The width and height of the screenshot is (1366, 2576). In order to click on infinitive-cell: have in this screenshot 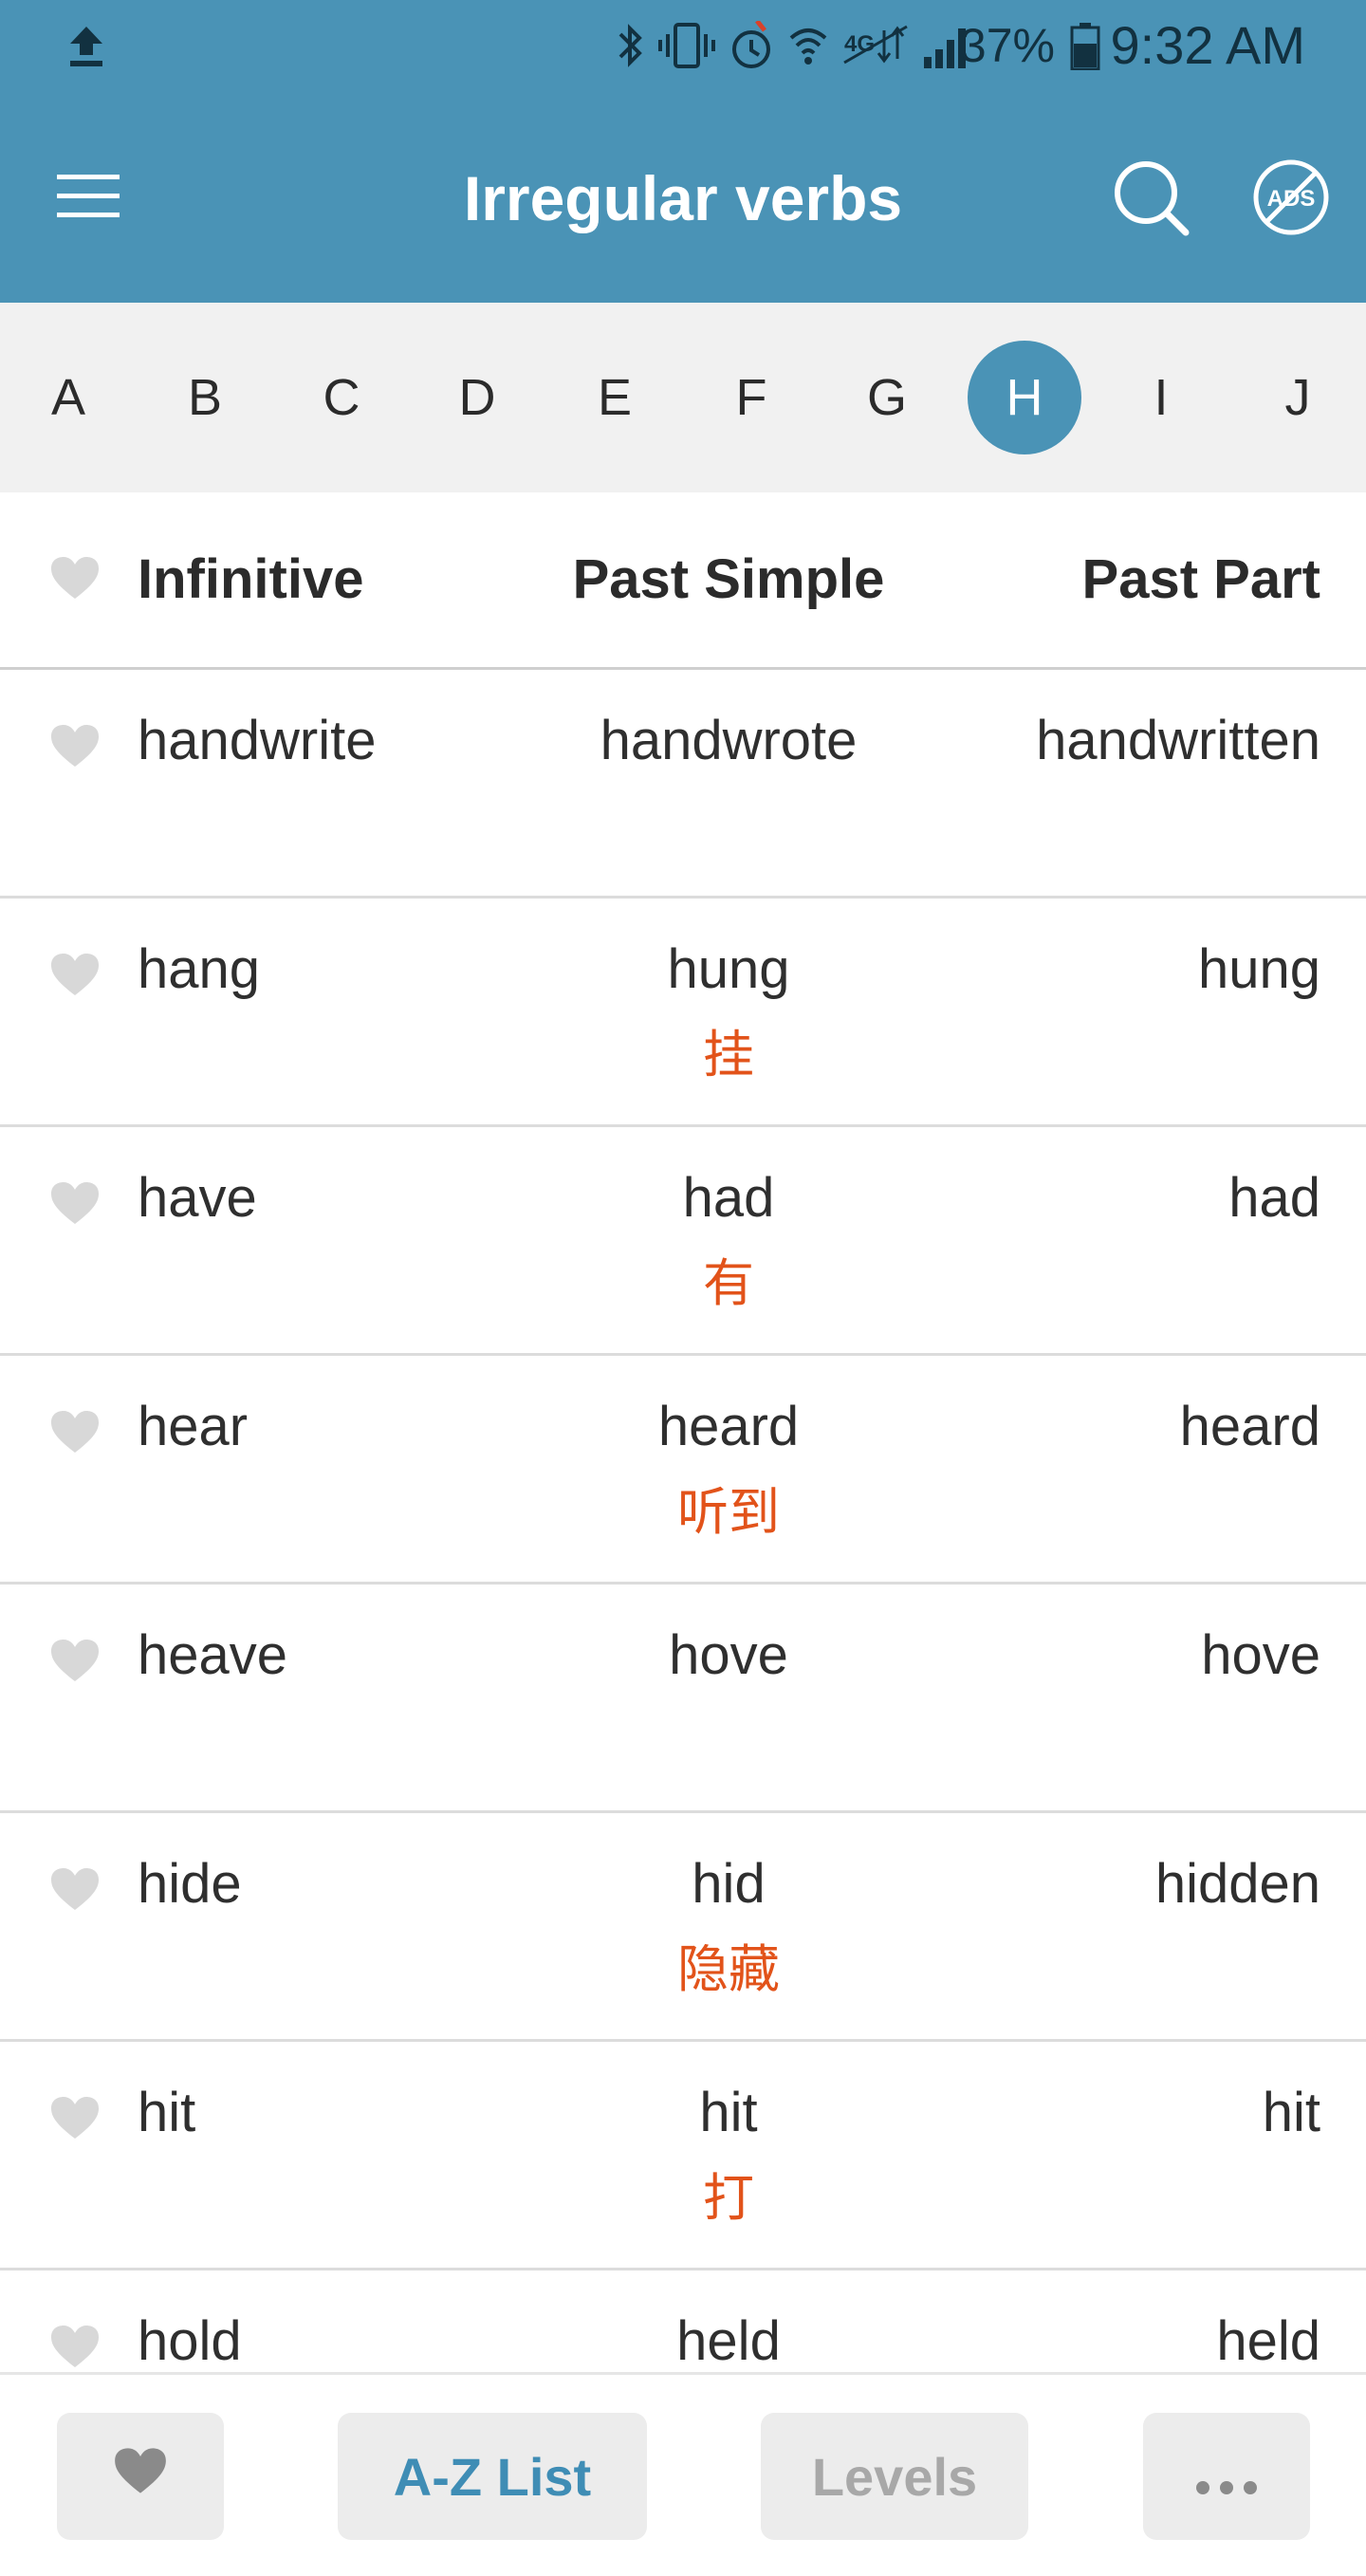, I will do `click(197, 1198)`.